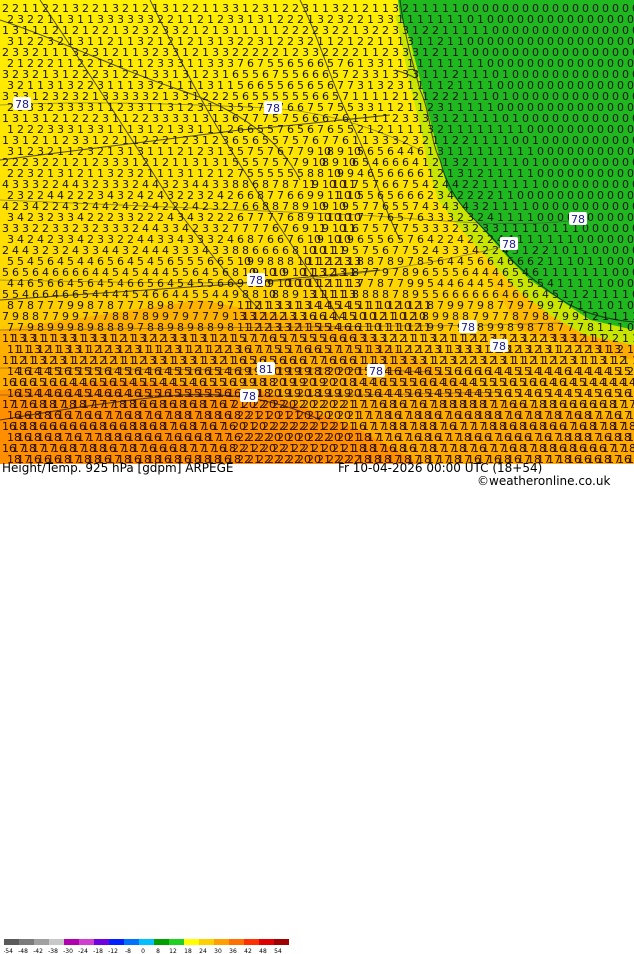  What do you see at coordinates (233, 951) in the screenshot?
I see `legend-tick: 36` at bounding box center [233, 951].